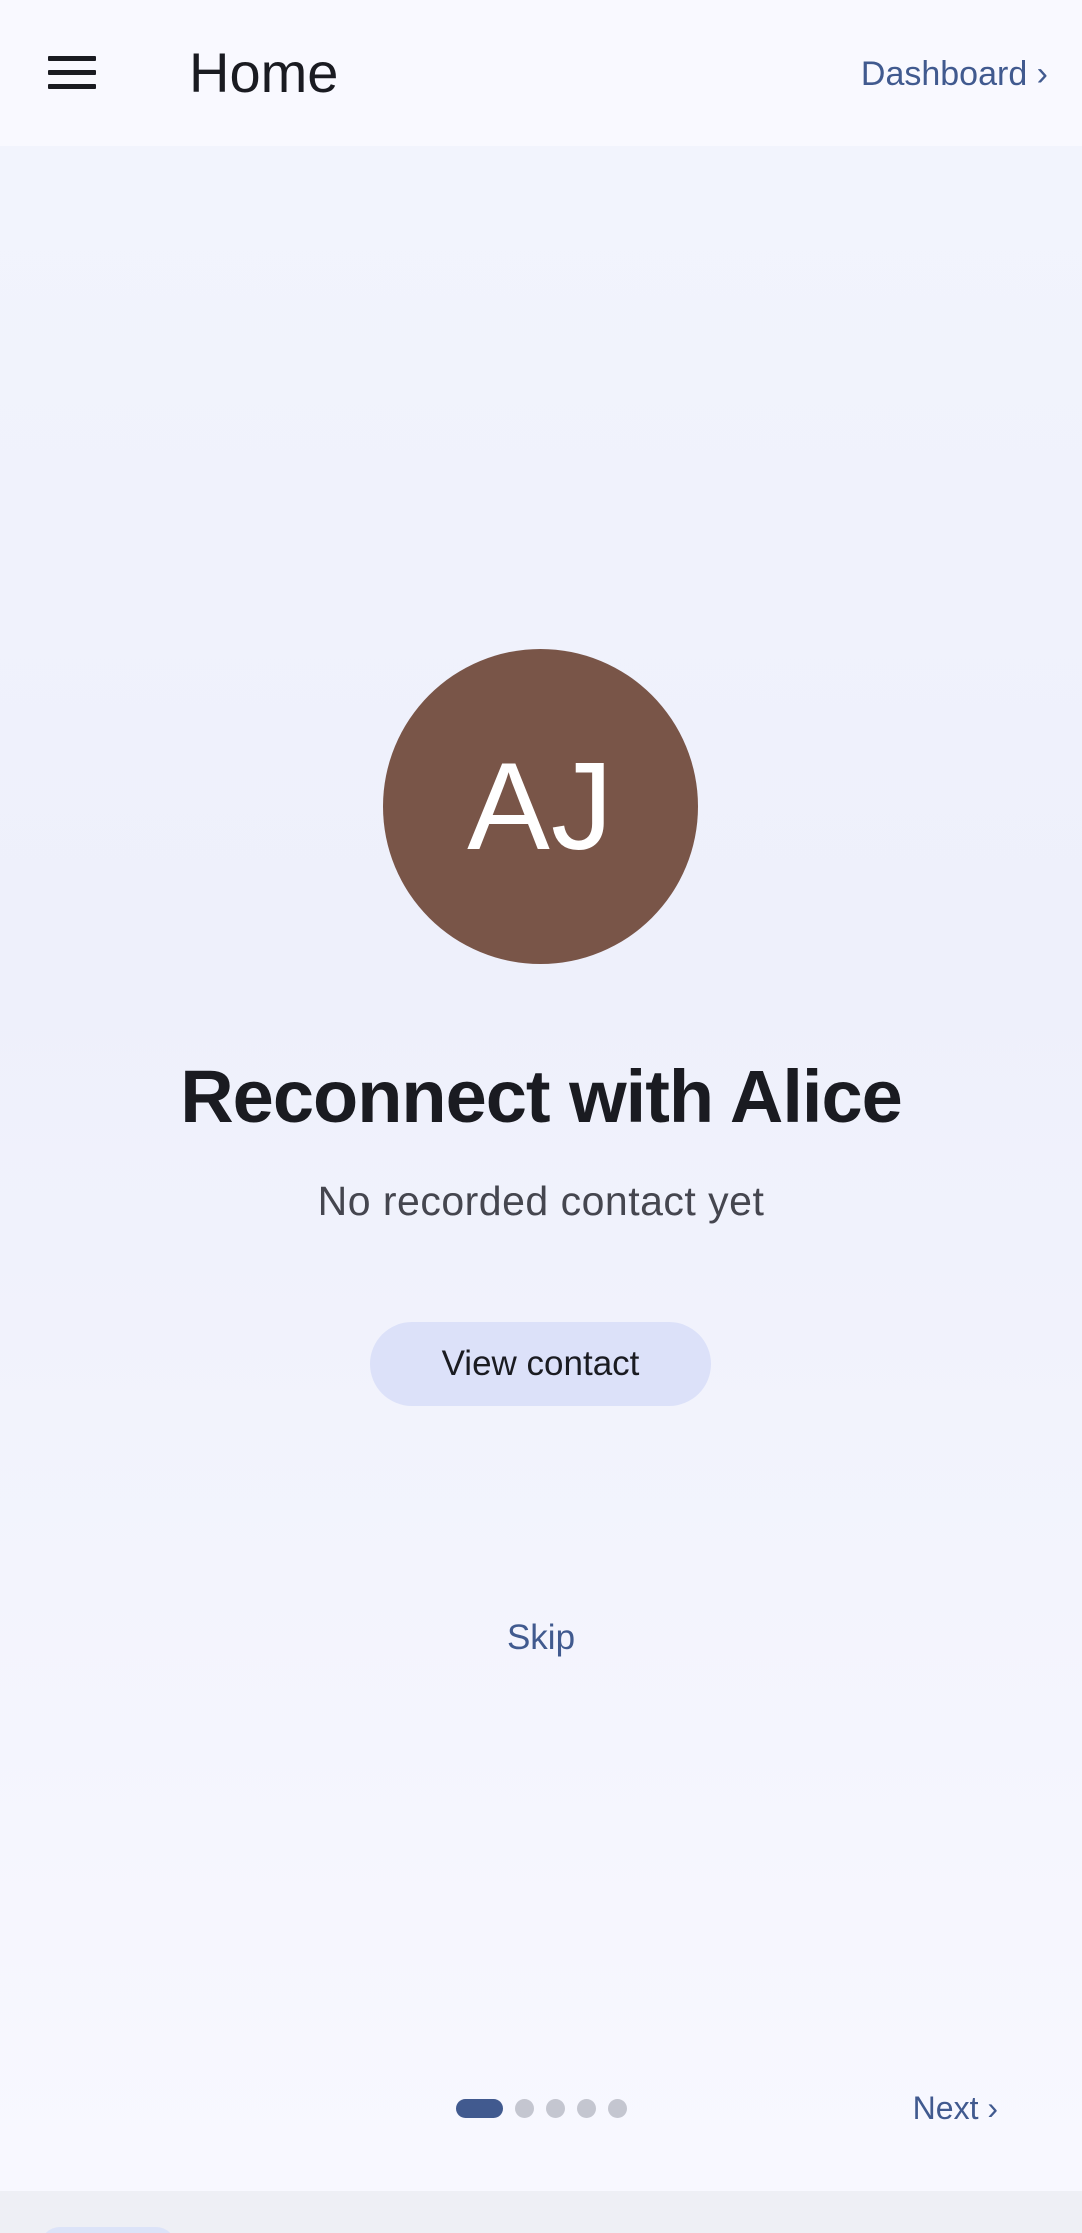 The image size is (1082, 2233). I want to click on dashboard-link: Dashboard ›, so click(954, 74).